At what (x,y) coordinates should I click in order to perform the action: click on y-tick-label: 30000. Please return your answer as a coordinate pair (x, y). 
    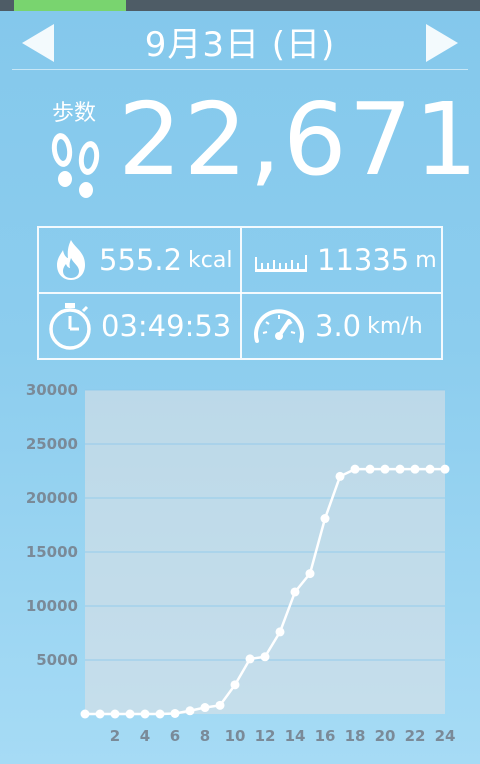
    Looking at the image, I should click on (52, 390).